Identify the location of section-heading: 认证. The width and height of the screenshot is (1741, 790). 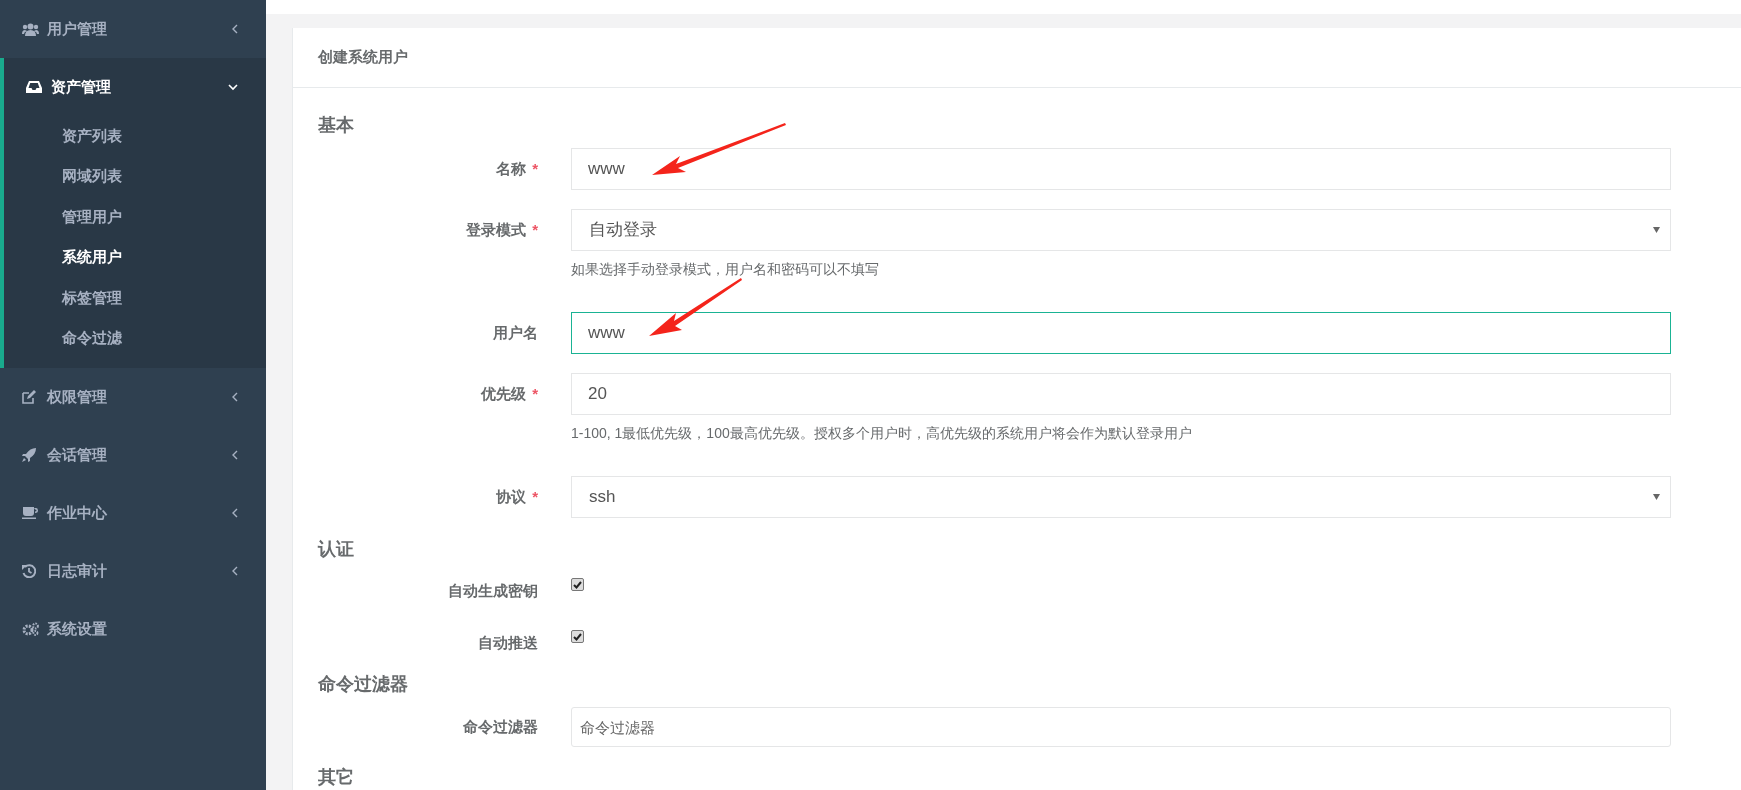
(336, 549).